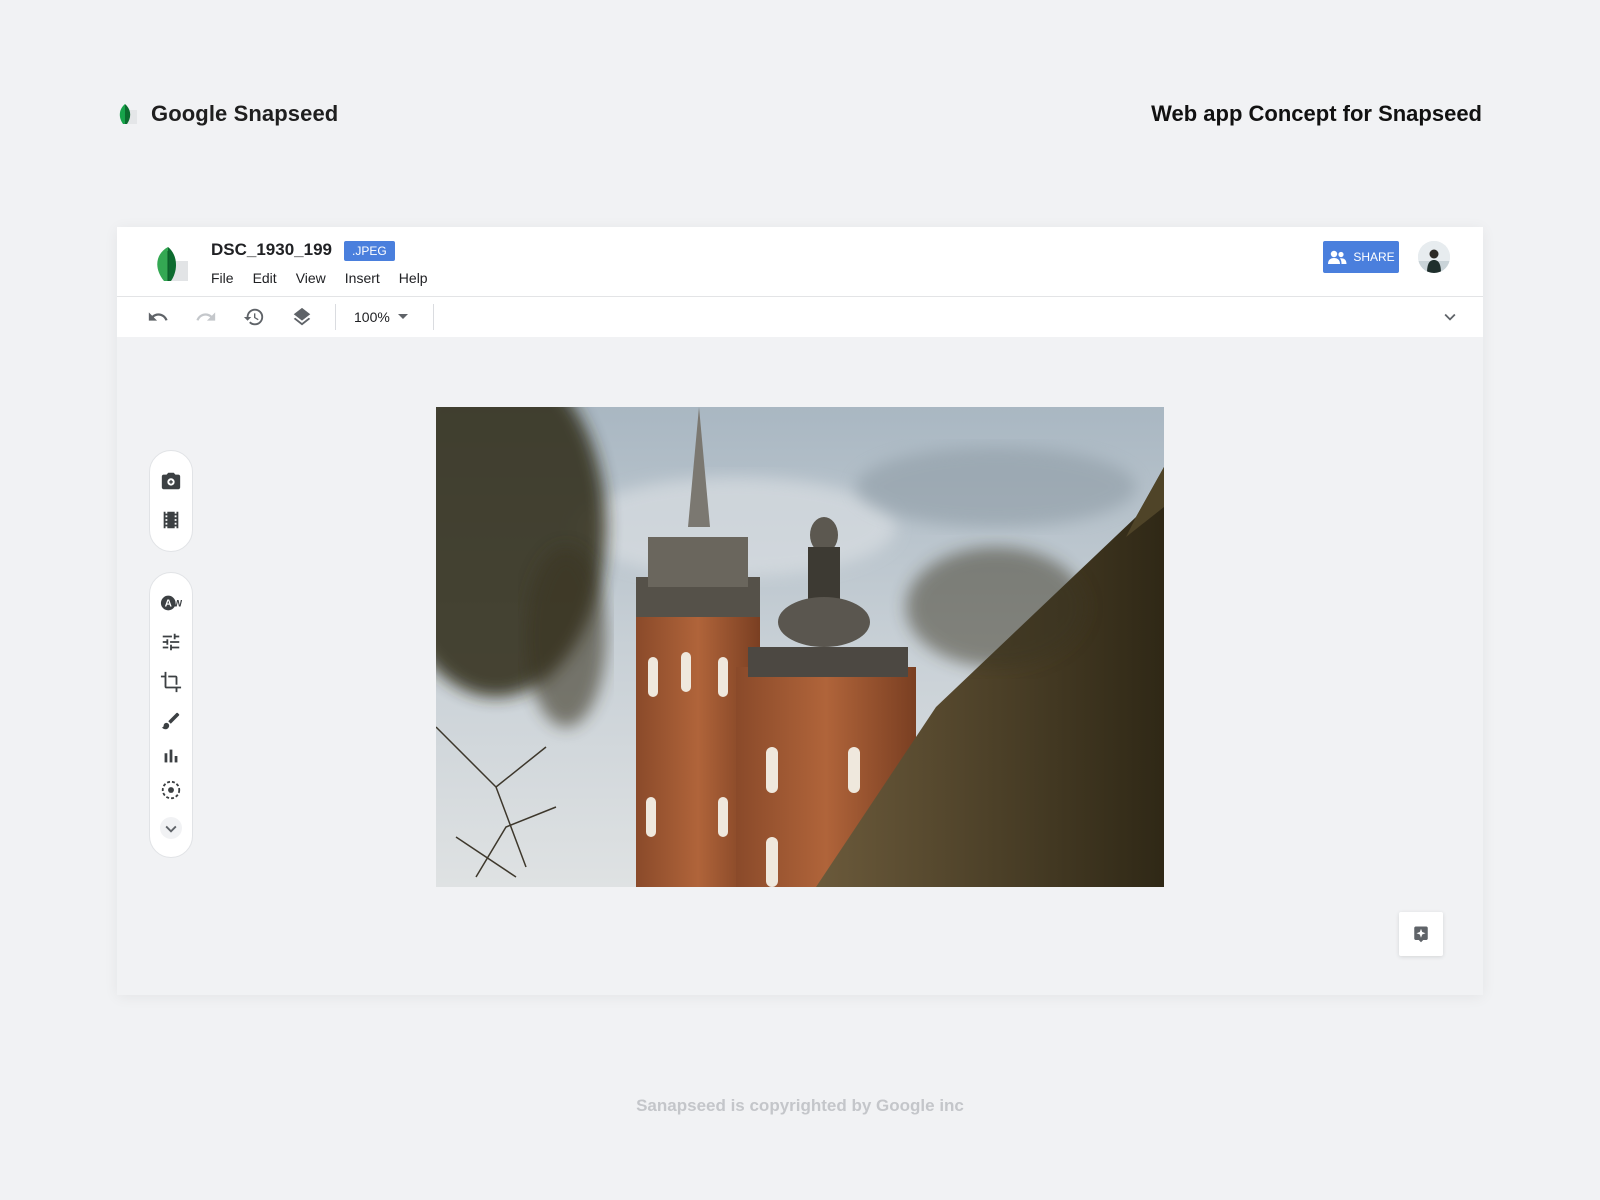  Describe the element at coordinates (222, 278) in the screenshot. I see `menu-file: File` at that location.